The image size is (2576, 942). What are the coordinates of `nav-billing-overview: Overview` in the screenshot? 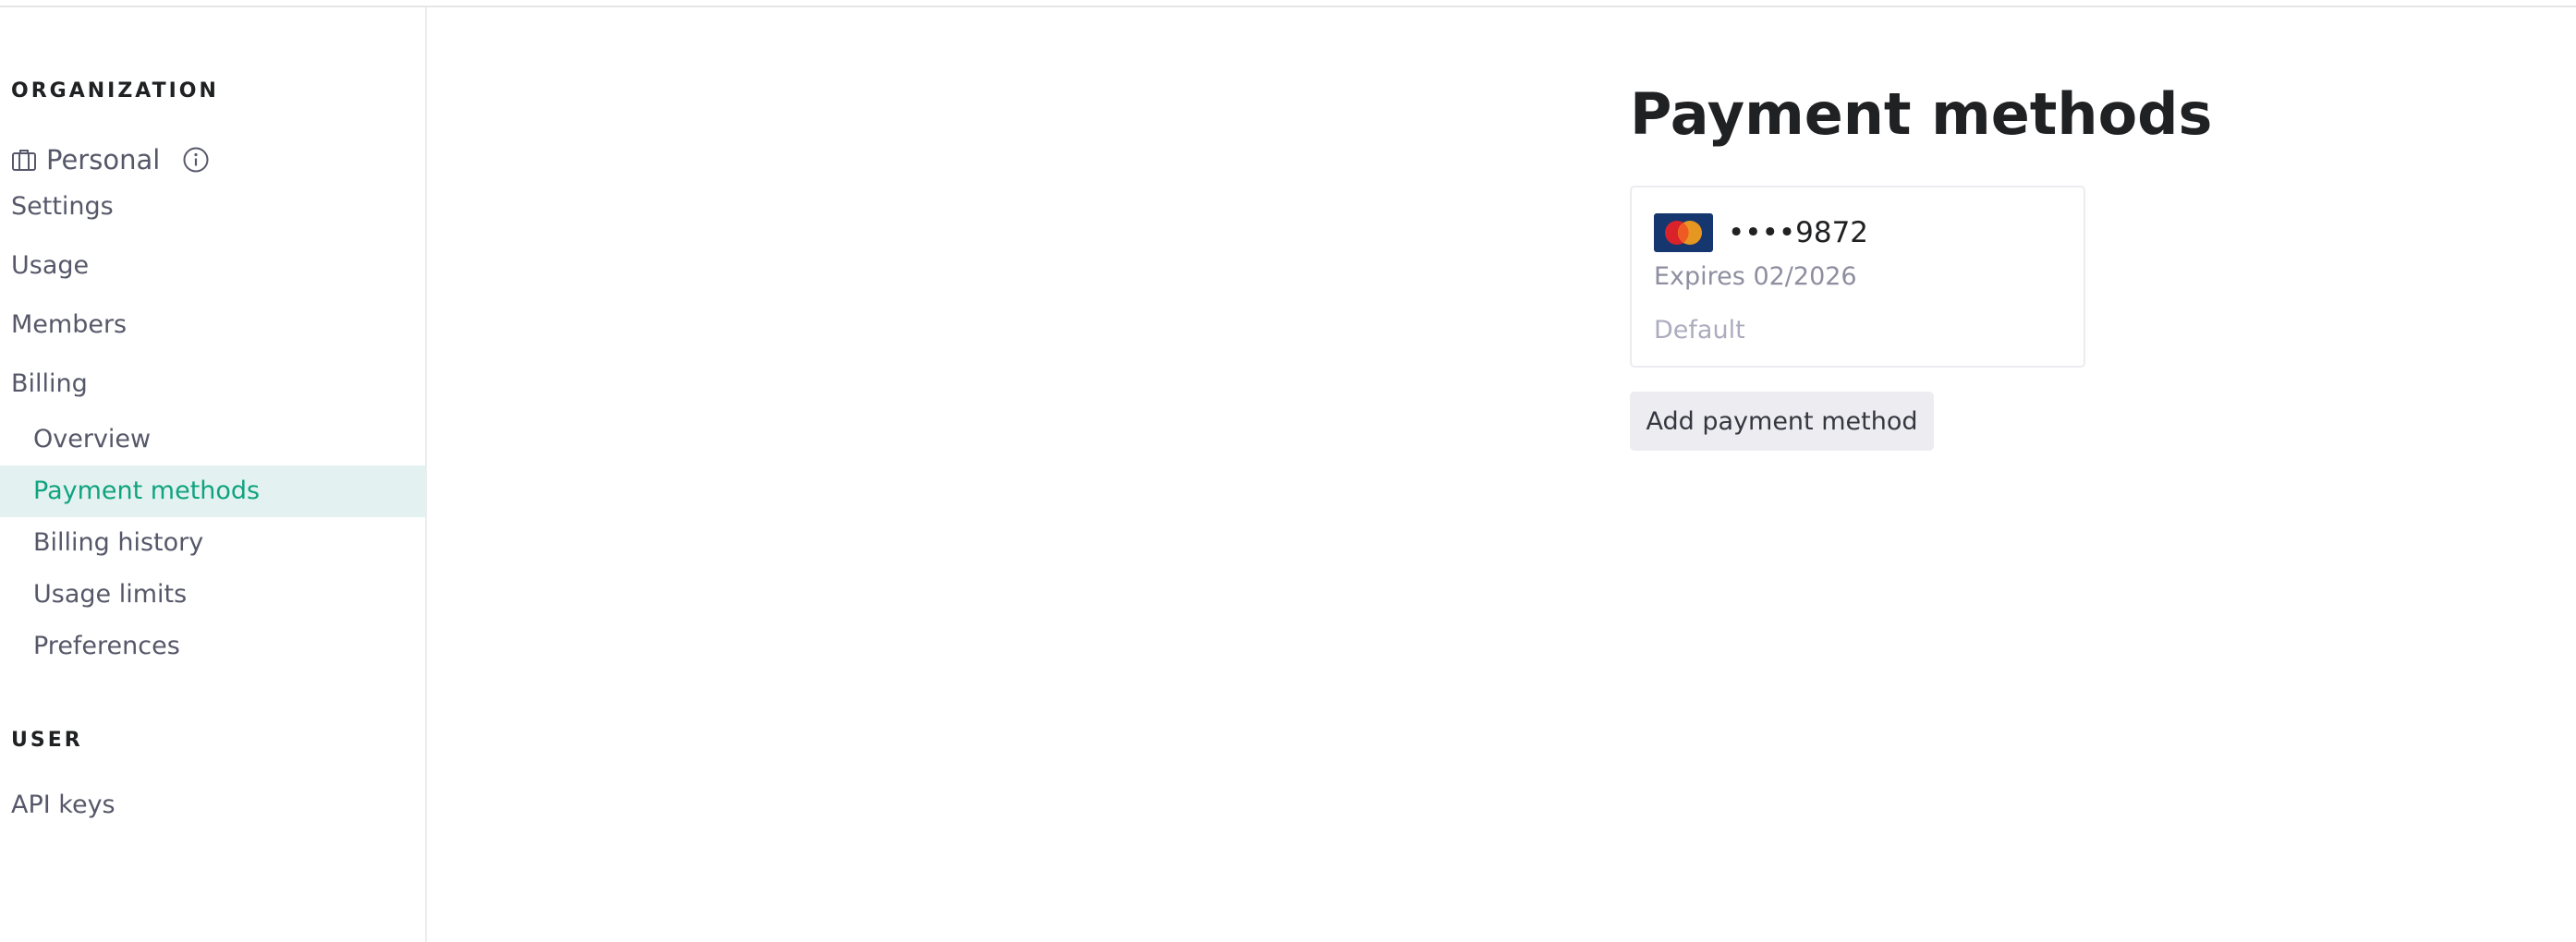 It's located at (212, 439).